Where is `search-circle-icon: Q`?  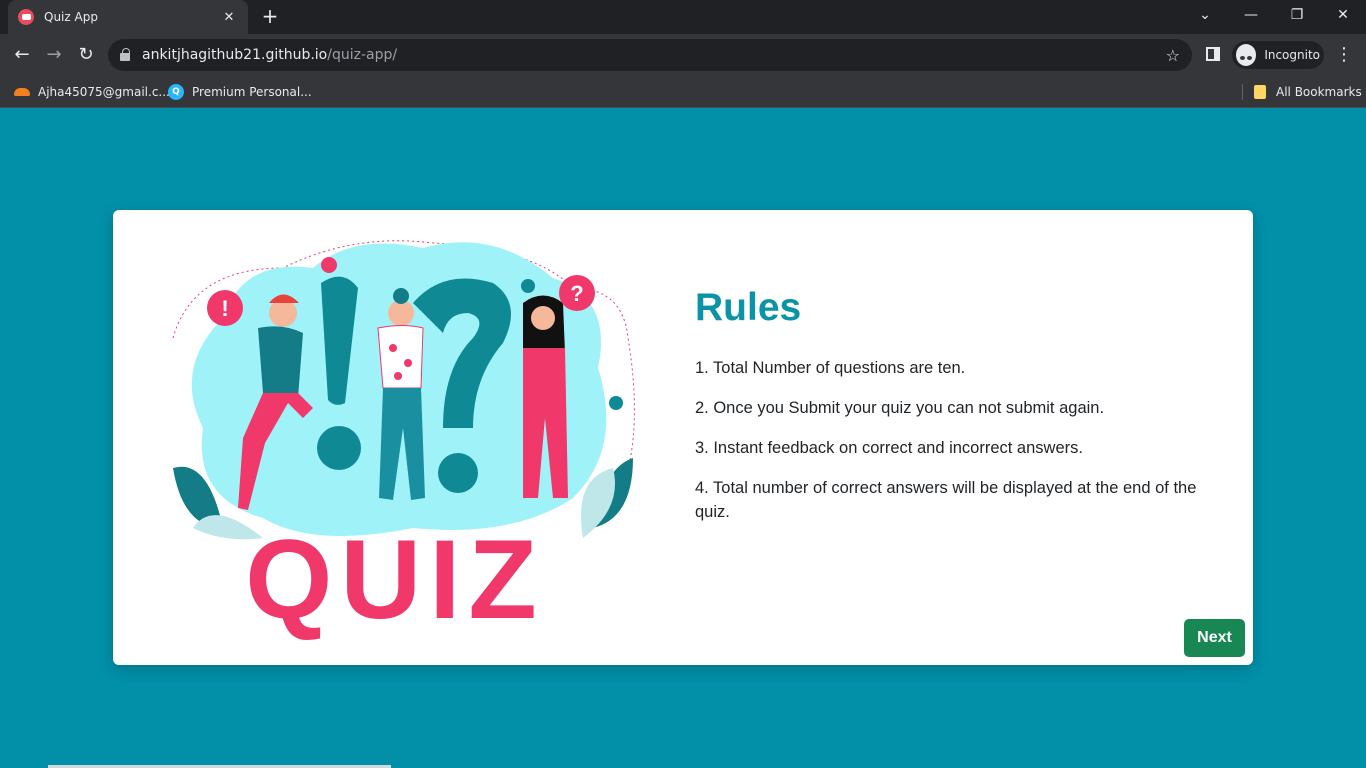 search-circle-icon: Q is located at coordinates (176, 92).